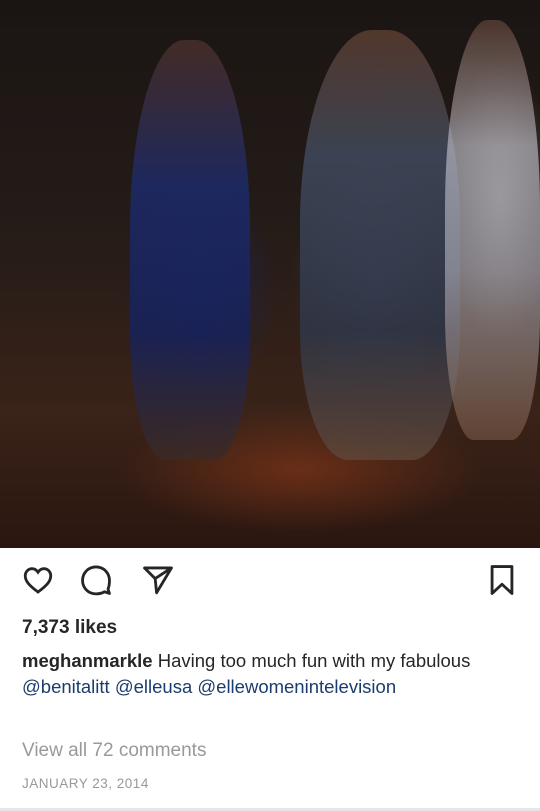 This screenshot has width=540, height=811. I want to click on photo-person-background, so click(492, 230).